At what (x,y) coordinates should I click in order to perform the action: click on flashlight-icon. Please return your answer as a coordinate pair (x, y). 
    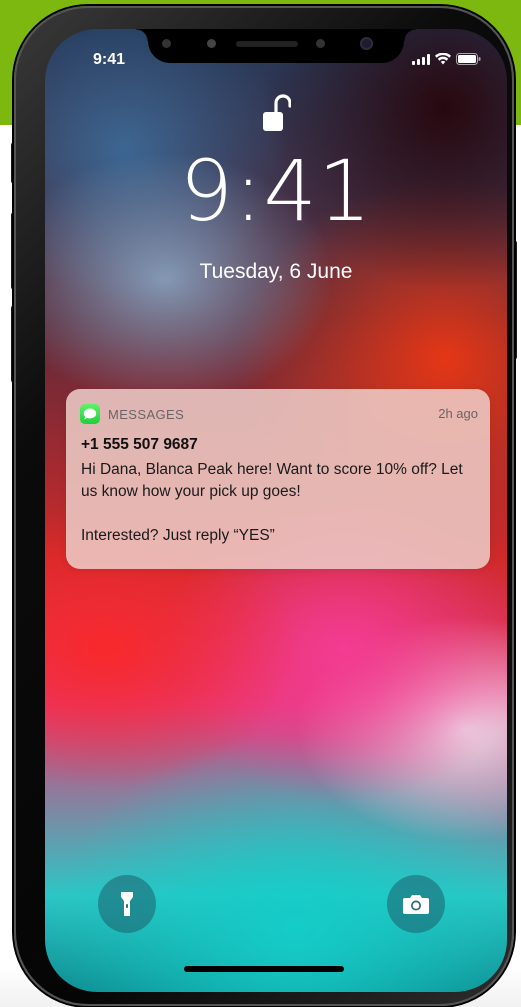
    Looking at the image, I should click on (127, 904).